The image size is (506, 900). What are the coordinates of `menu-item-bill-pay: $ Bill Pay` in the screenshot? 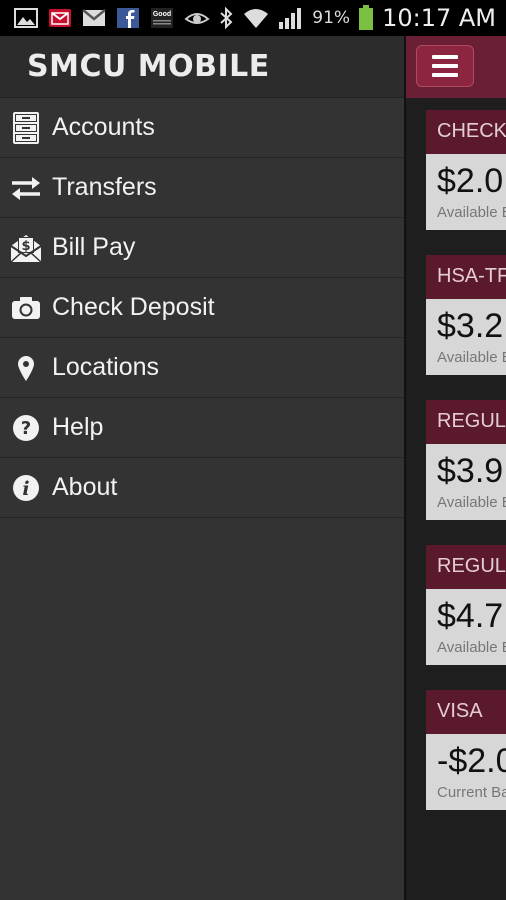 It's located at (202, 248).